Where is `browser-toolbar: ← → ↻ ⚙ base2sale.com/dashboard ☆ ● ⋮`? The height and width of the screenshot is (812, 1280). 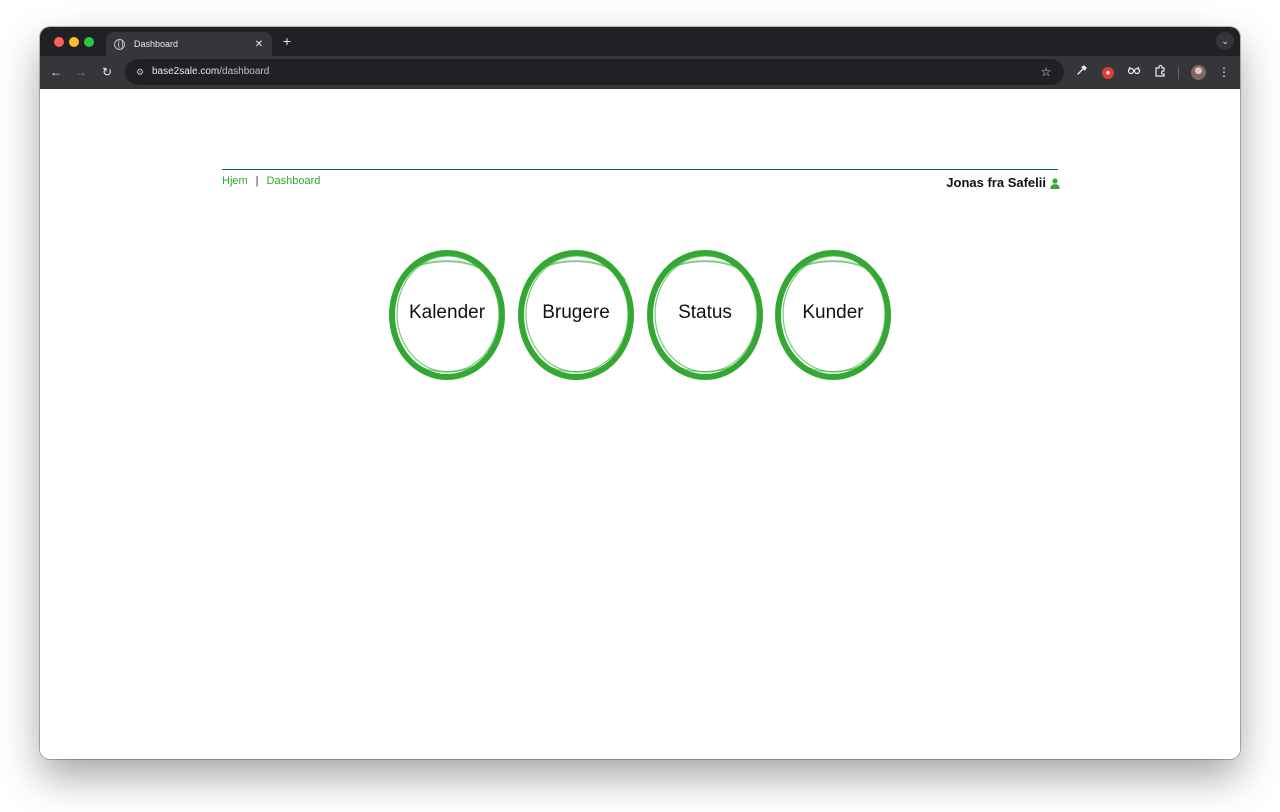
browser-toolbar: ← → ↻ ⚙ base2sale.com/dashboard ☆ ● ⋮ is located at coordinates (640, 72).